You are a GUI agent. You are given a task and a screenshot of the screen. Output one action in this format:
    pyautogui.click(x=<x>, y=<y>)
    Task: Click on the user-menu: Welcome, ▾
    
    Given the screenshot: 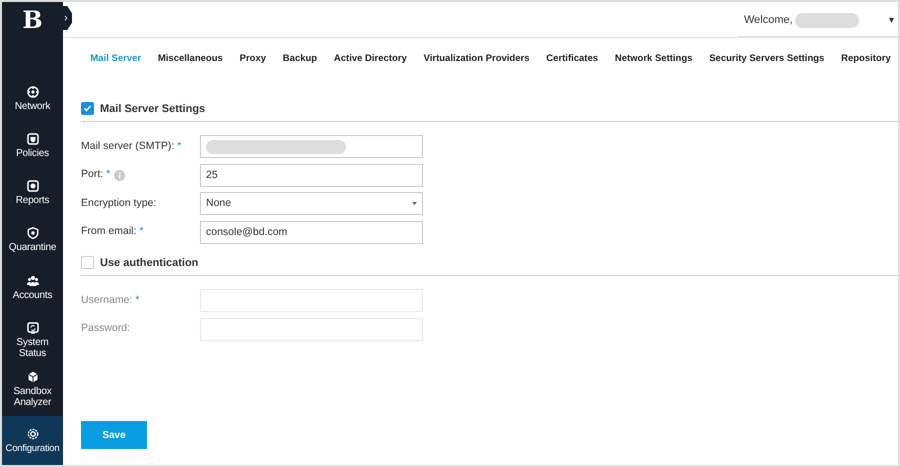 What is the action you would take?
    pyautogui.click(x=818, y=21)
    